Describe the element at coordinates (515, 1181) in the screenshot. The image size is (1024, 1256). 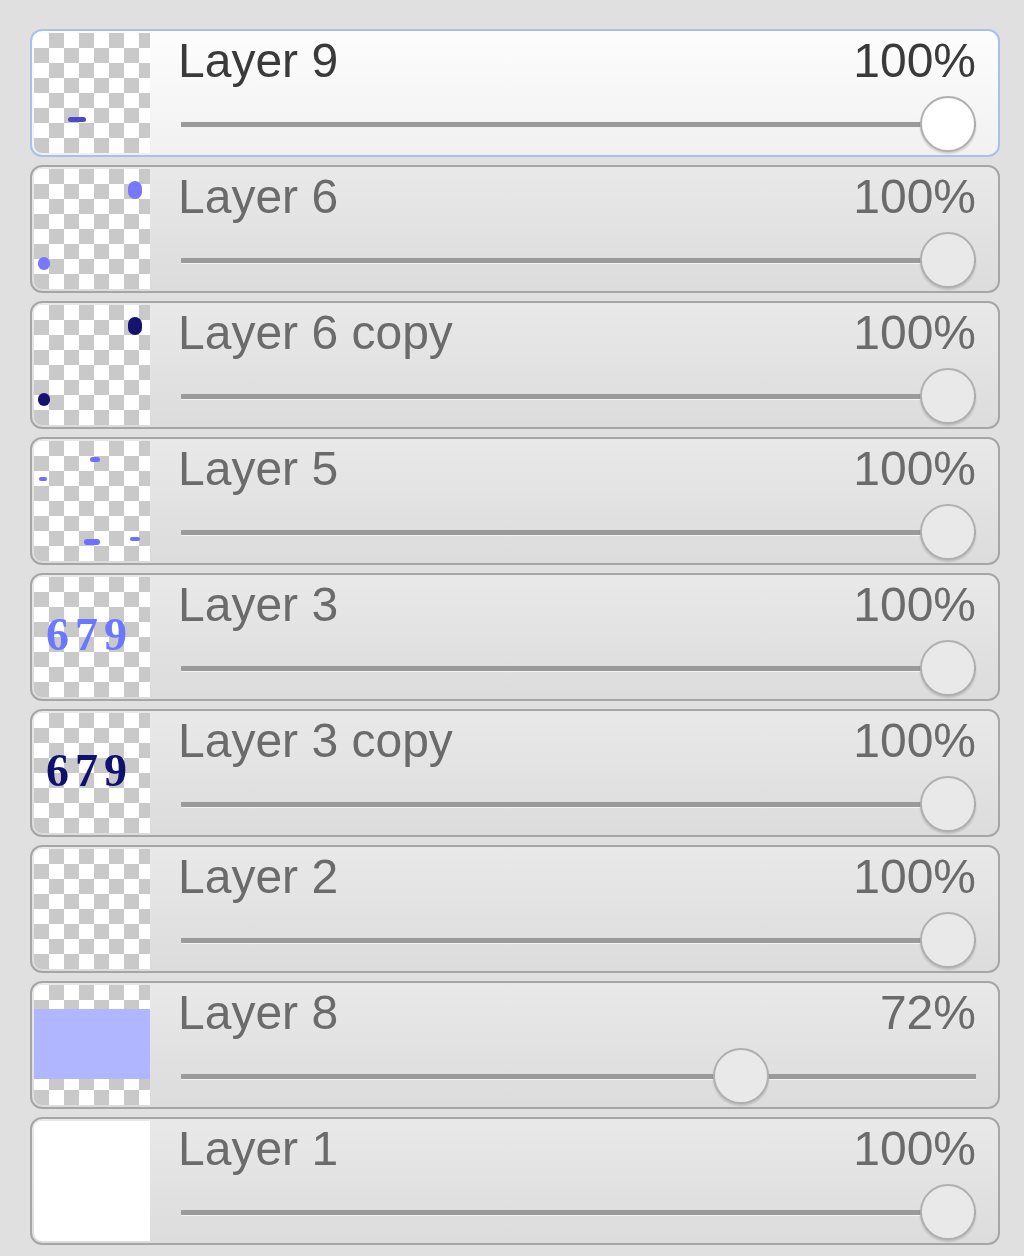
I see `layer-row: Layer 1 100%` at that location.